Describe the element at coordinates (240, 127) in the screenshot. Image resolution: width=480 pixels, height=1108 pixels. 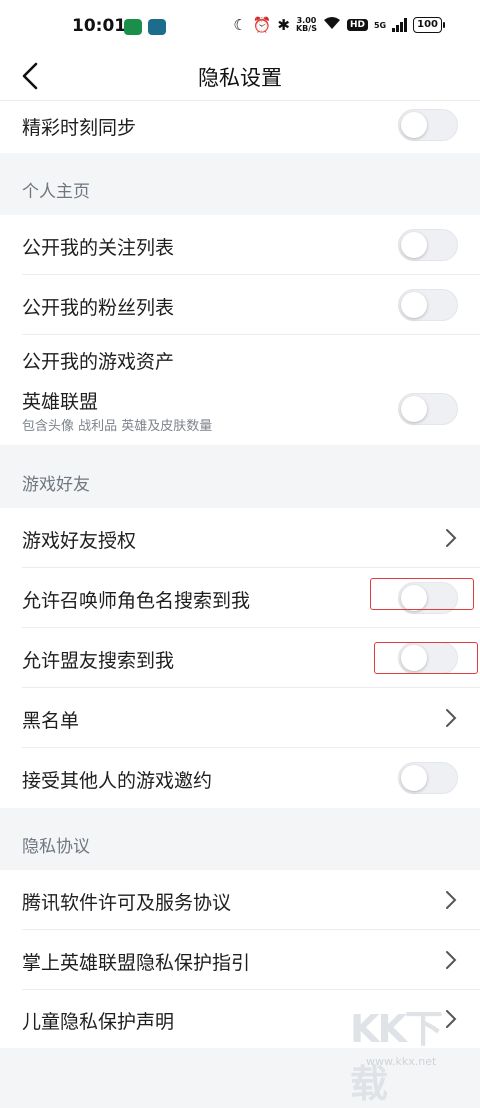
I see `row-highlight-sync: 精彩时刻同步` at that location.